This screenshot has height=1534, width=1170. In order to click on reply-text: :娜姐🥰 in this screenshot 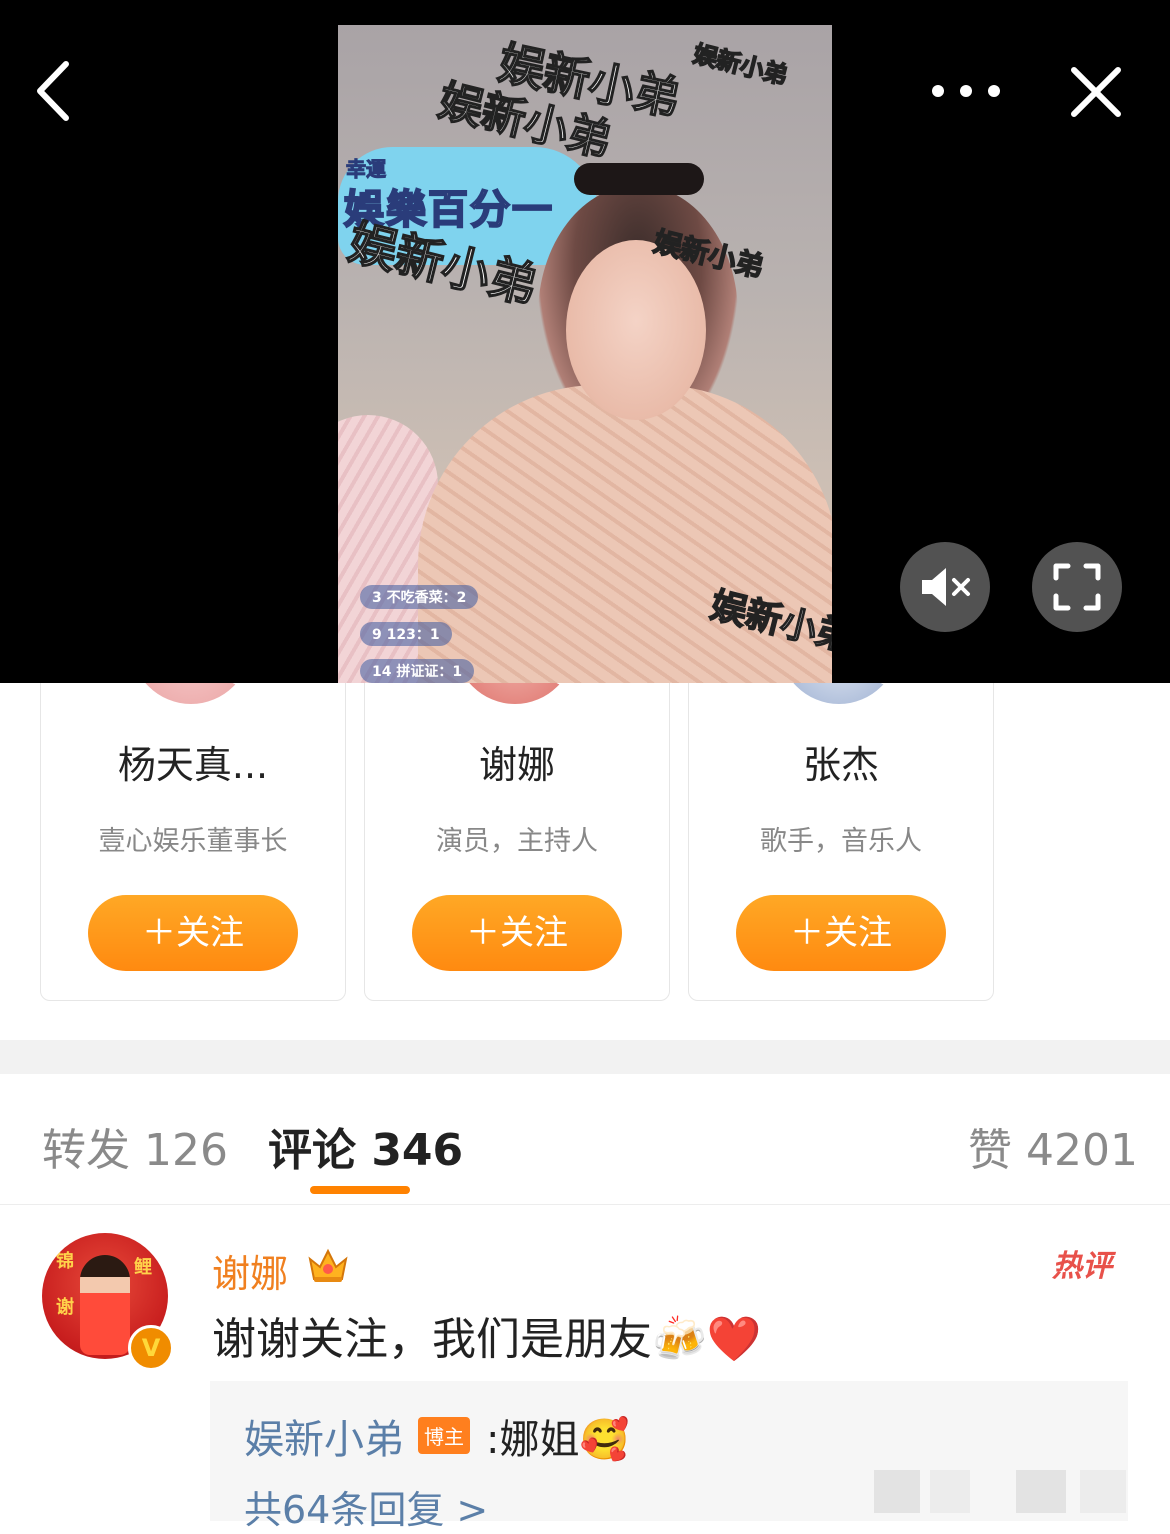, I will do `click(558, 1440)`.